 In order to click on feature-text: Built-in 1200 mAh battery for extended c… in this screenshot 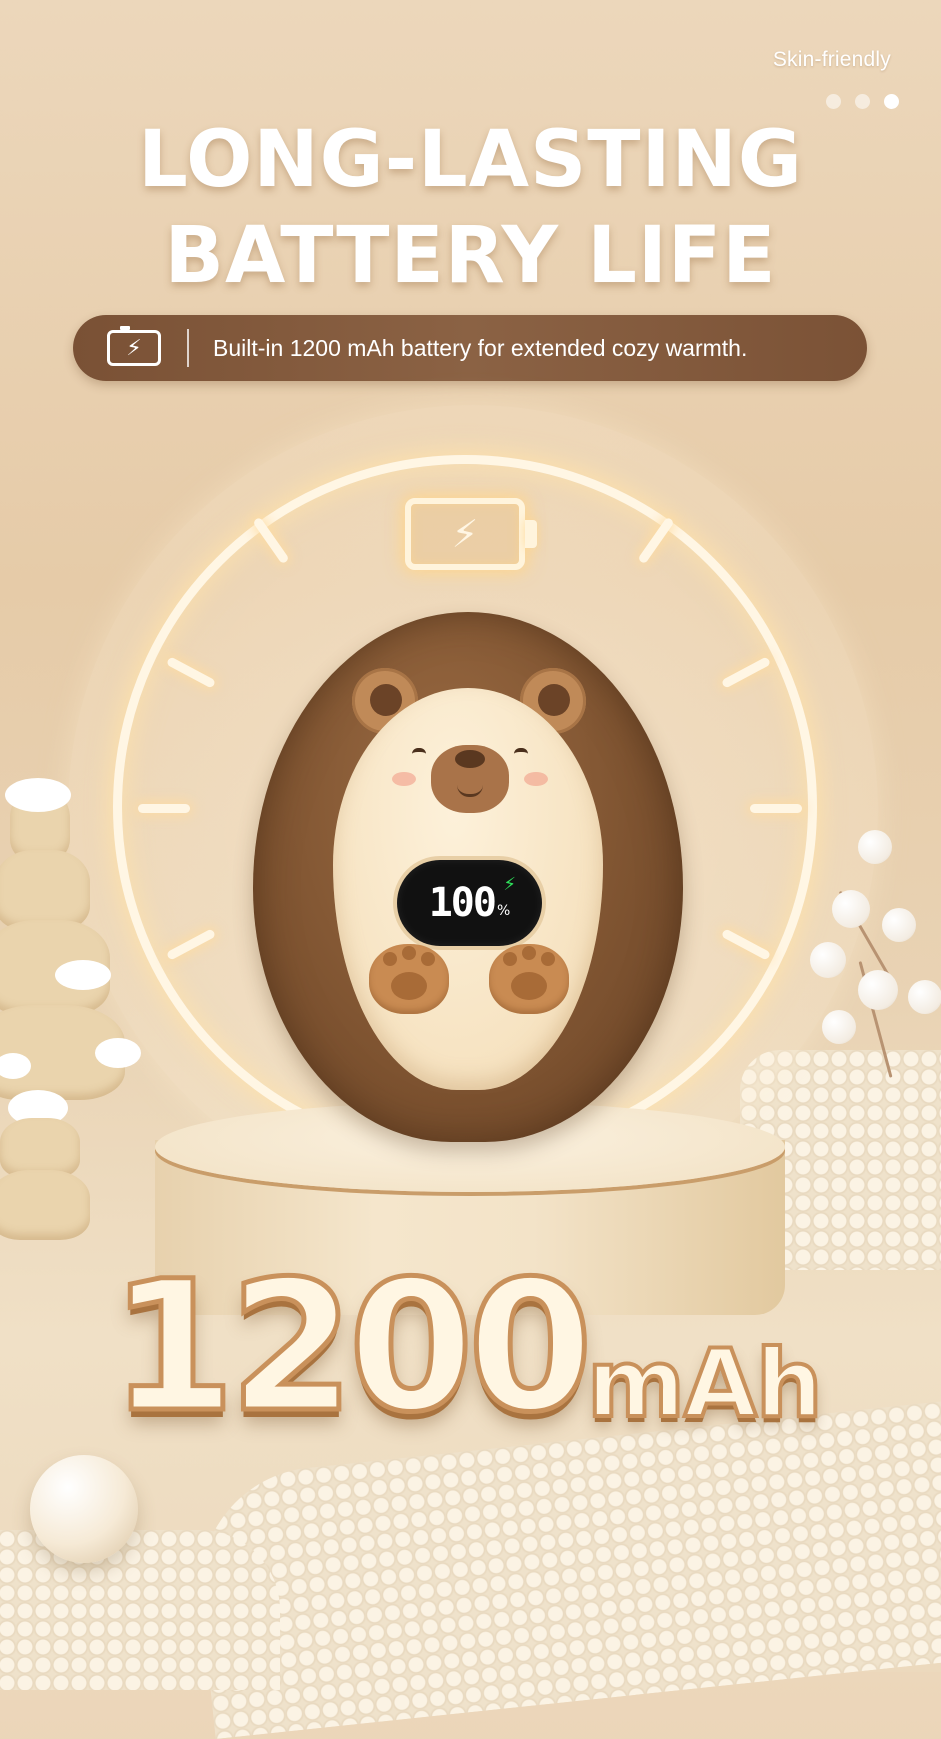, I will do `click(480, 347)`.